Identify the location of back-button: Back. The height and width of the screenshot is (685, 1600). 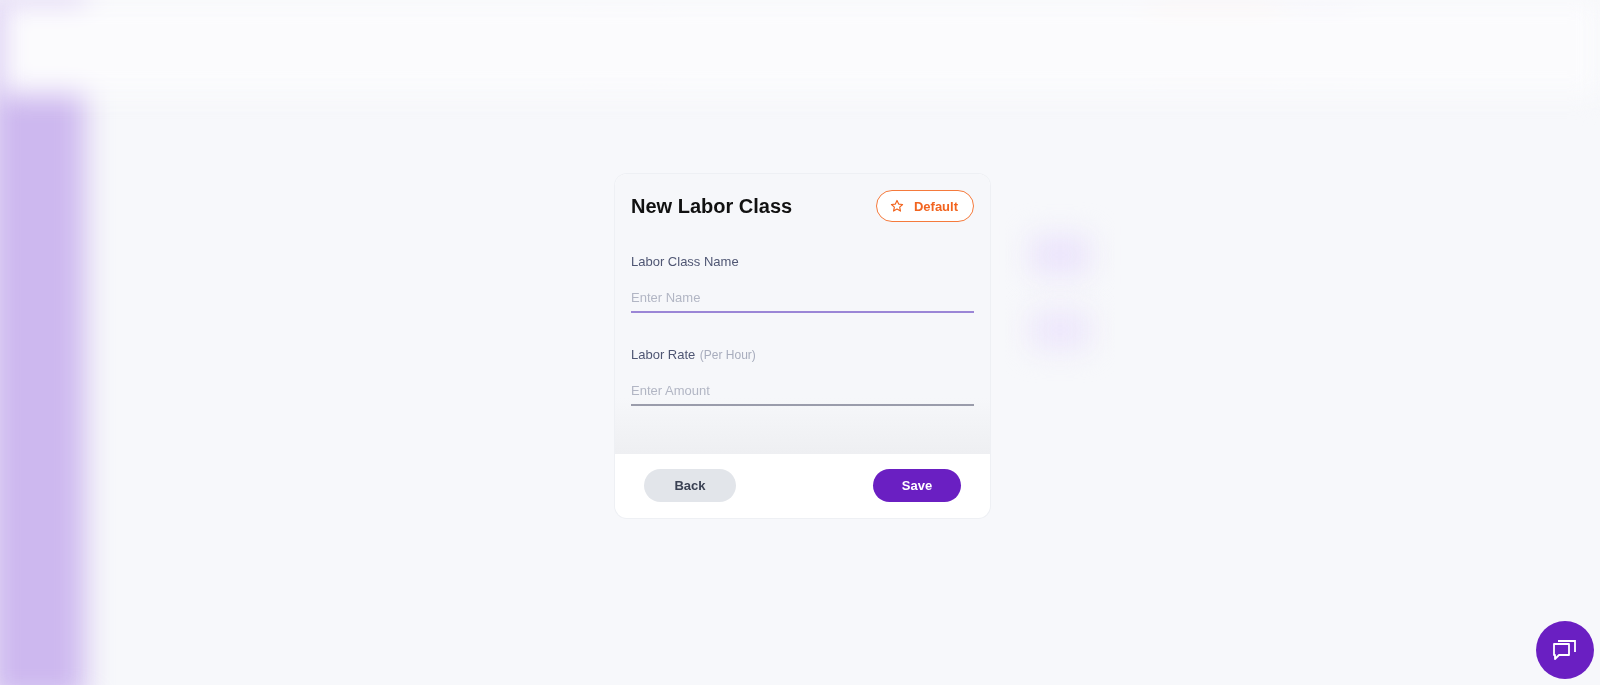
(690, 485).